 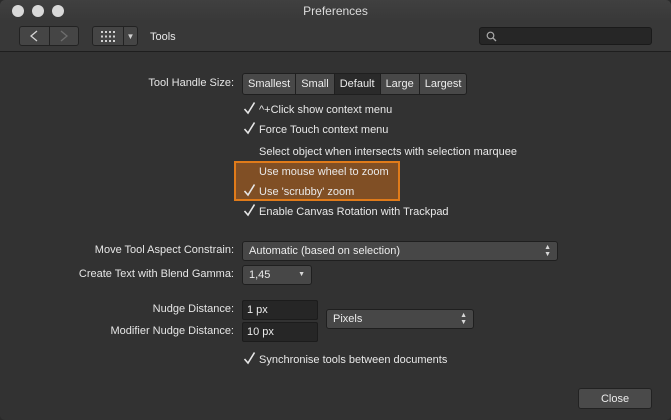 I want to click on show-all-group: ▼, so click(x=115, y=36).